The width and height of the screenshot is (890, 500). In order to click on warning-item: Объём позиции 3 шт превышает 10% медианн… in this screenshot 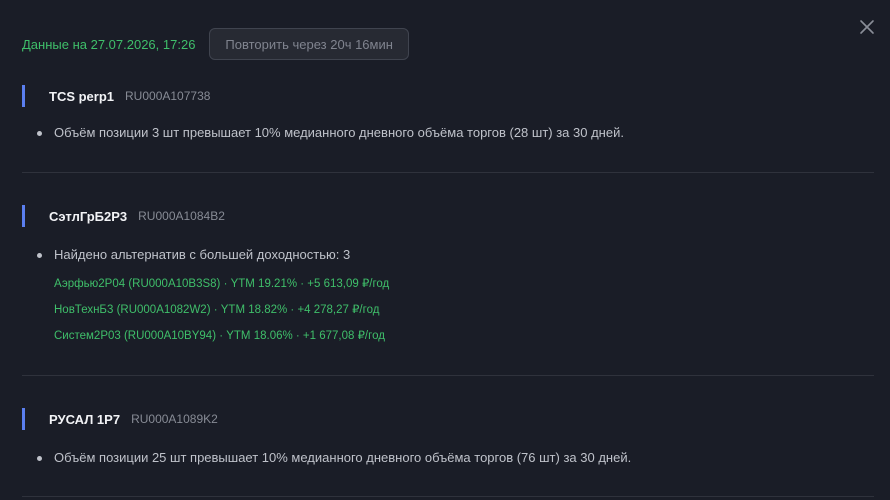, I will do `click(448, 132)`.